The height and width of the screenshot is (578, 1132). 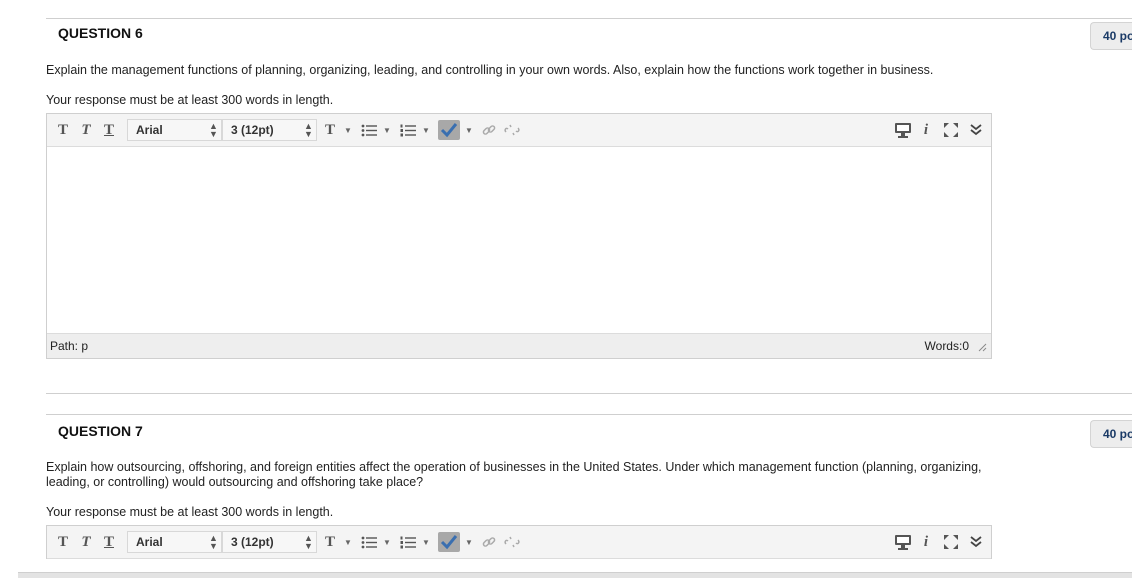 I want to click on question-6-title: QUESTION 6, so click(x=100, y=33).